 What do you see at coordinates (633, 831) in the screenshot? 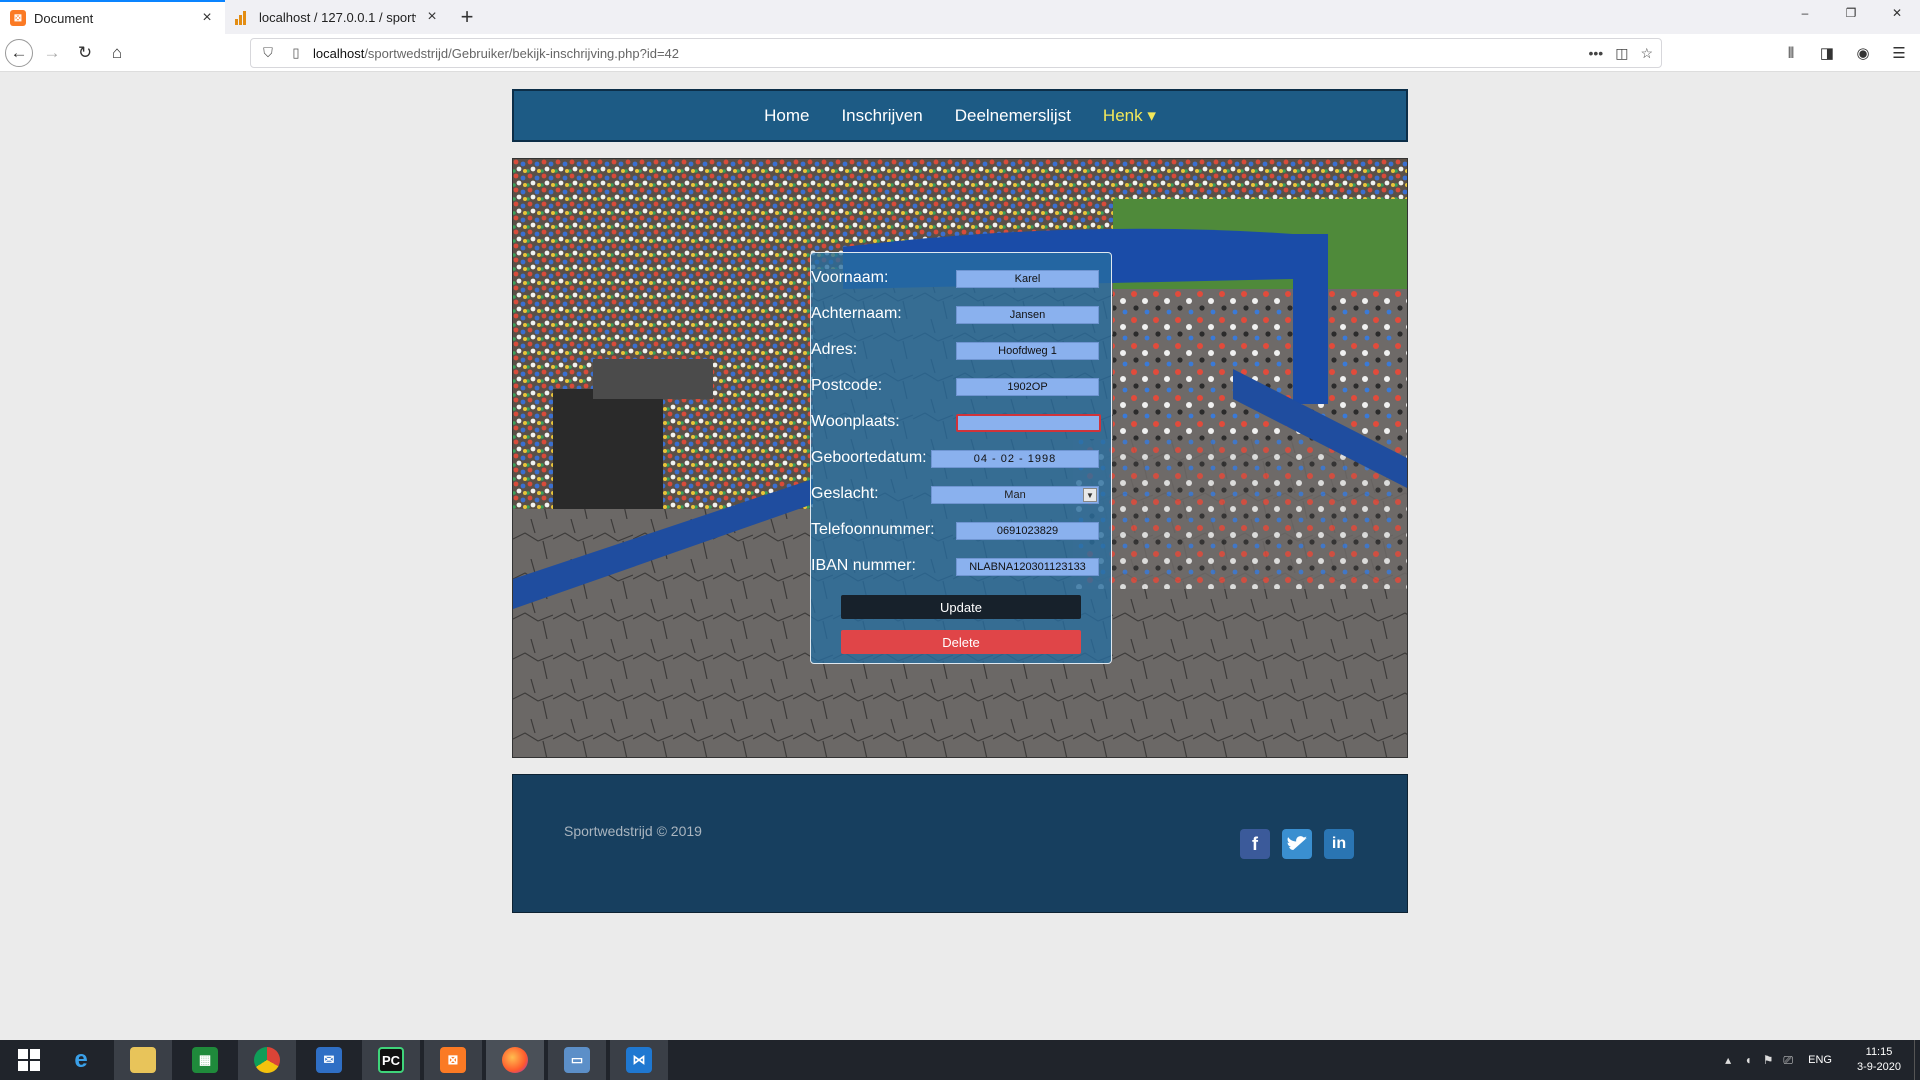
I see `footer-copyright: Sportwedstrijd © 2019` at bounding box center [633, 831].